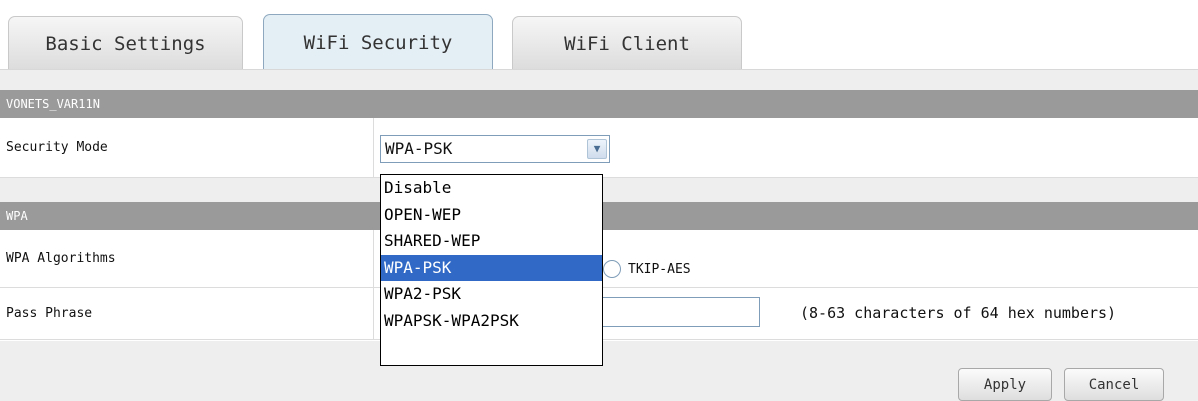 This screenshot has width=1198, height=401. Describe the element at coordinates (958, 313) in the screenshot. I see `pass-phrase-hint: (8-63 characters of 64 hex numbers)` at that location.